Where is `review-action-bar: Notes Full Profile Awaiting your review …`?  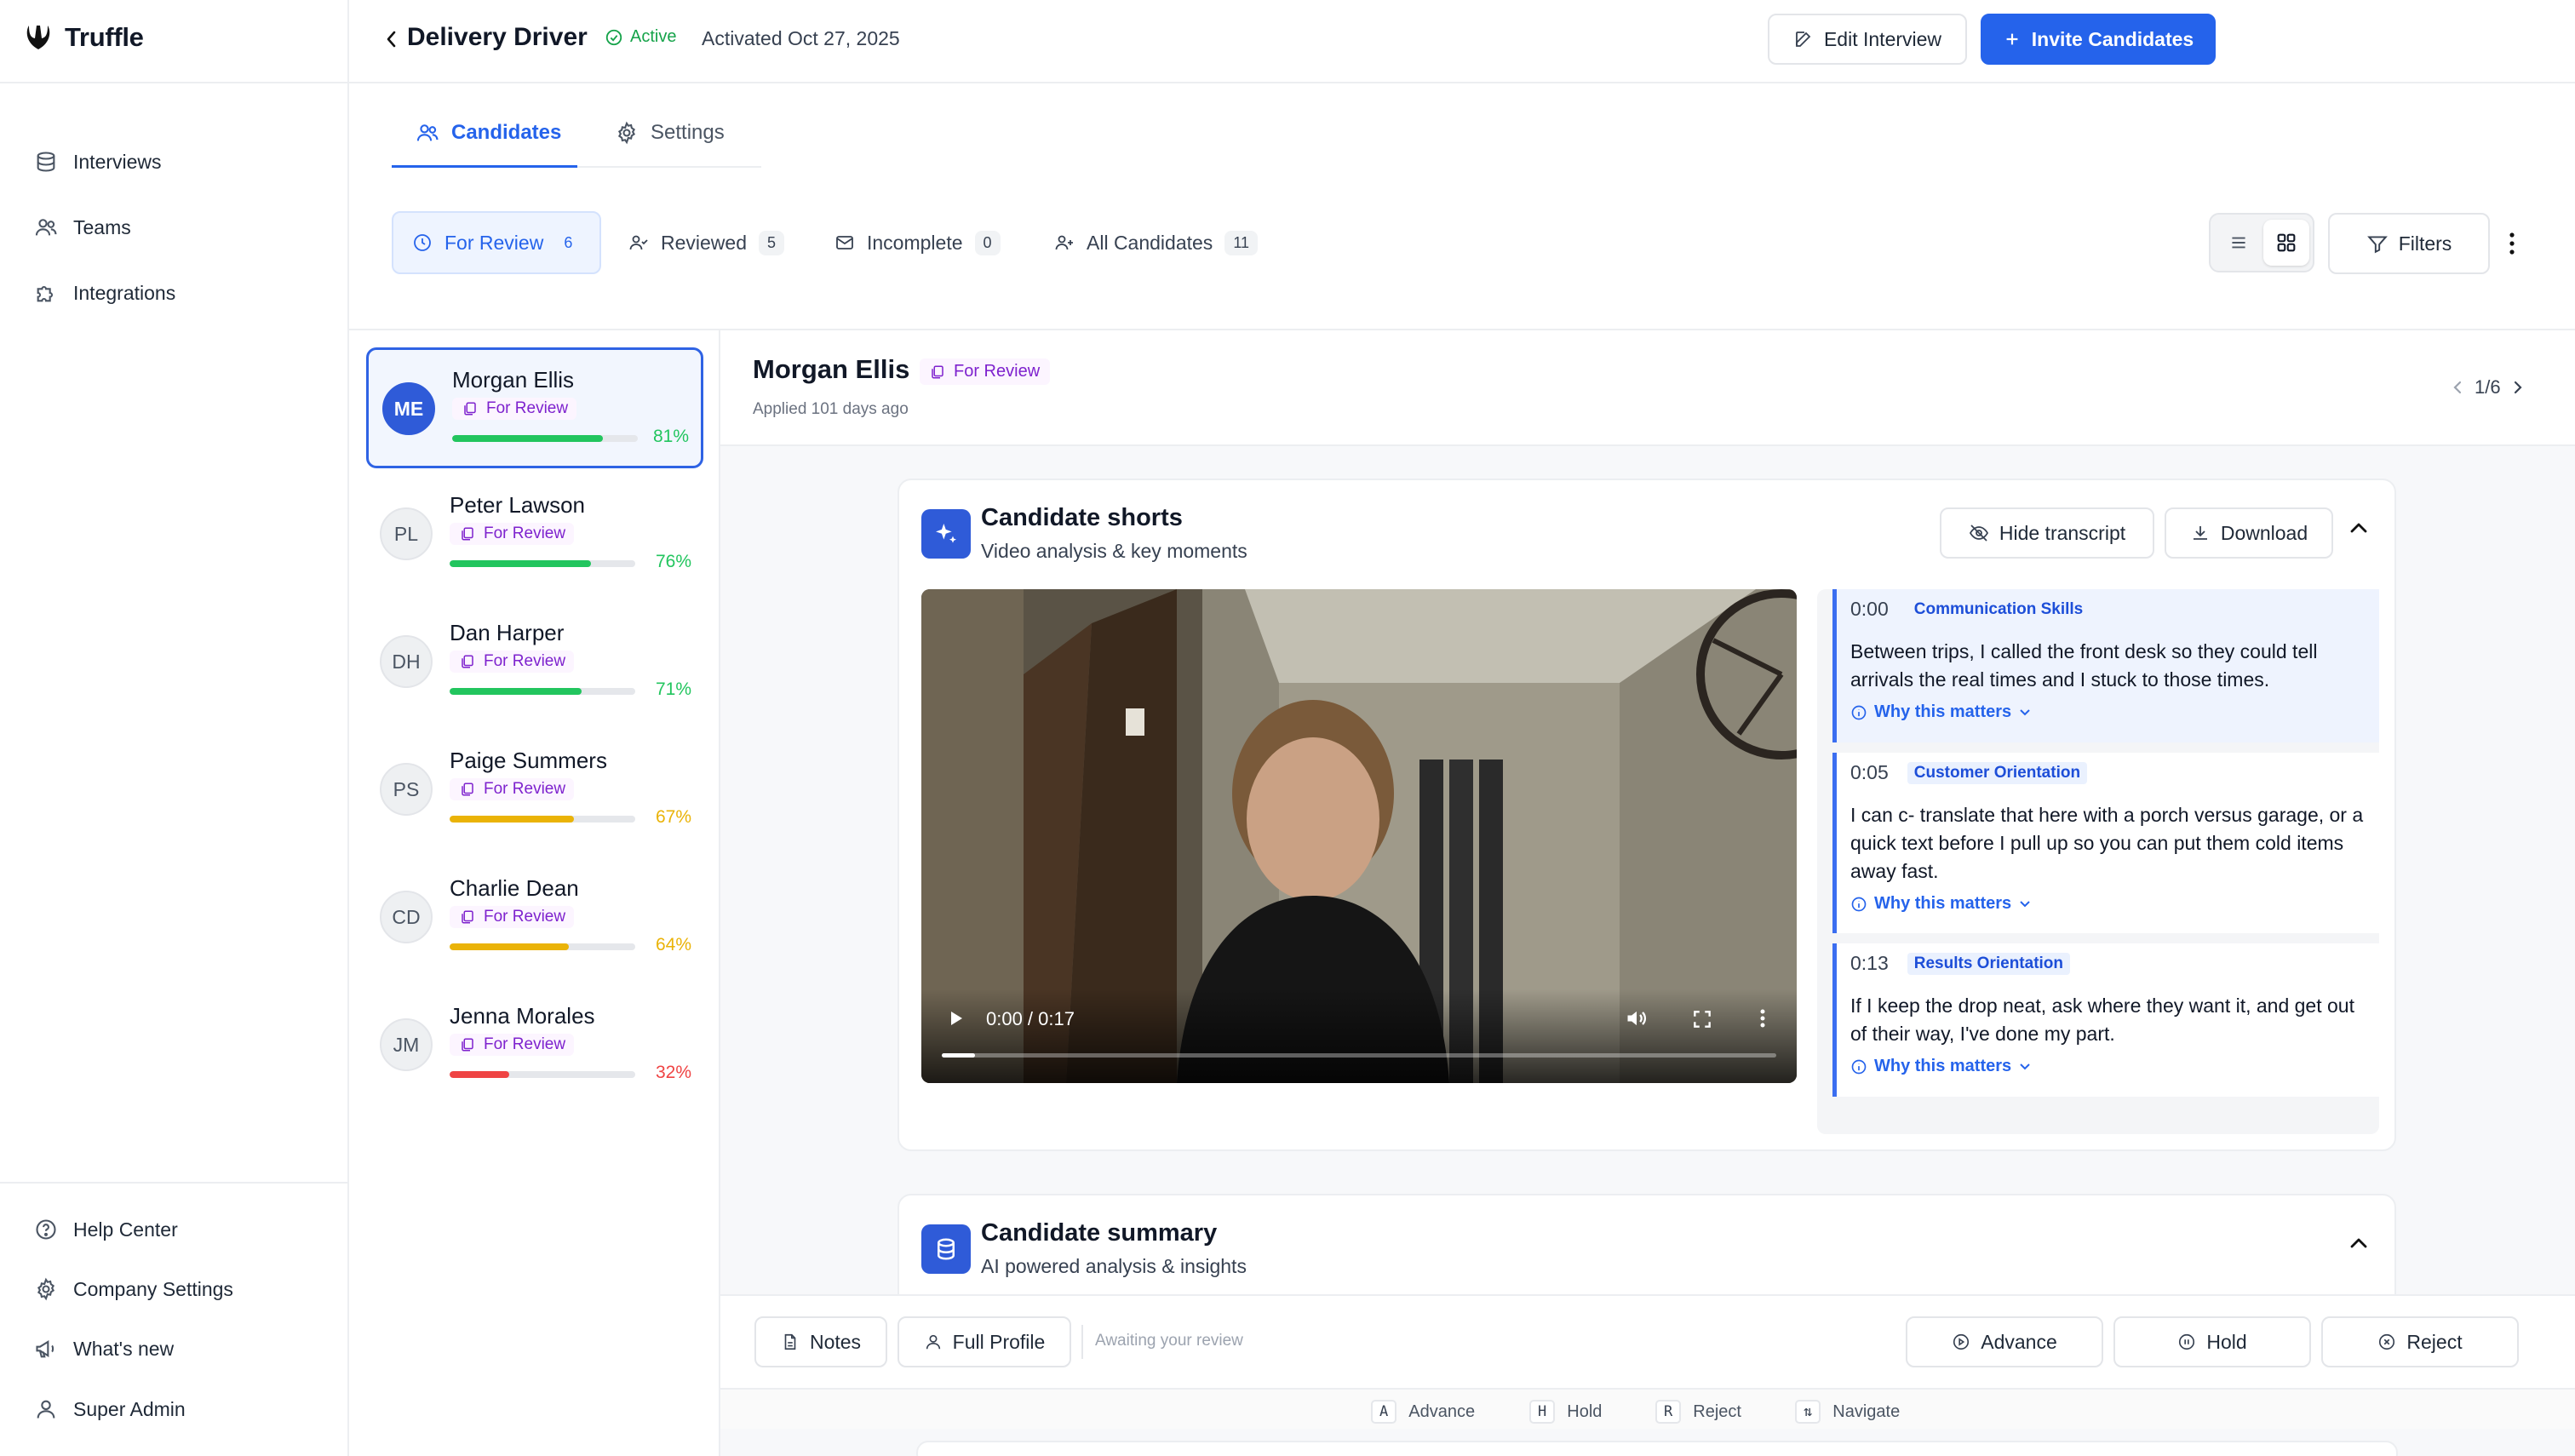
review-action-bar: Notes Full Profile Awaiting your review … is located at coordinates (1647, 1341).